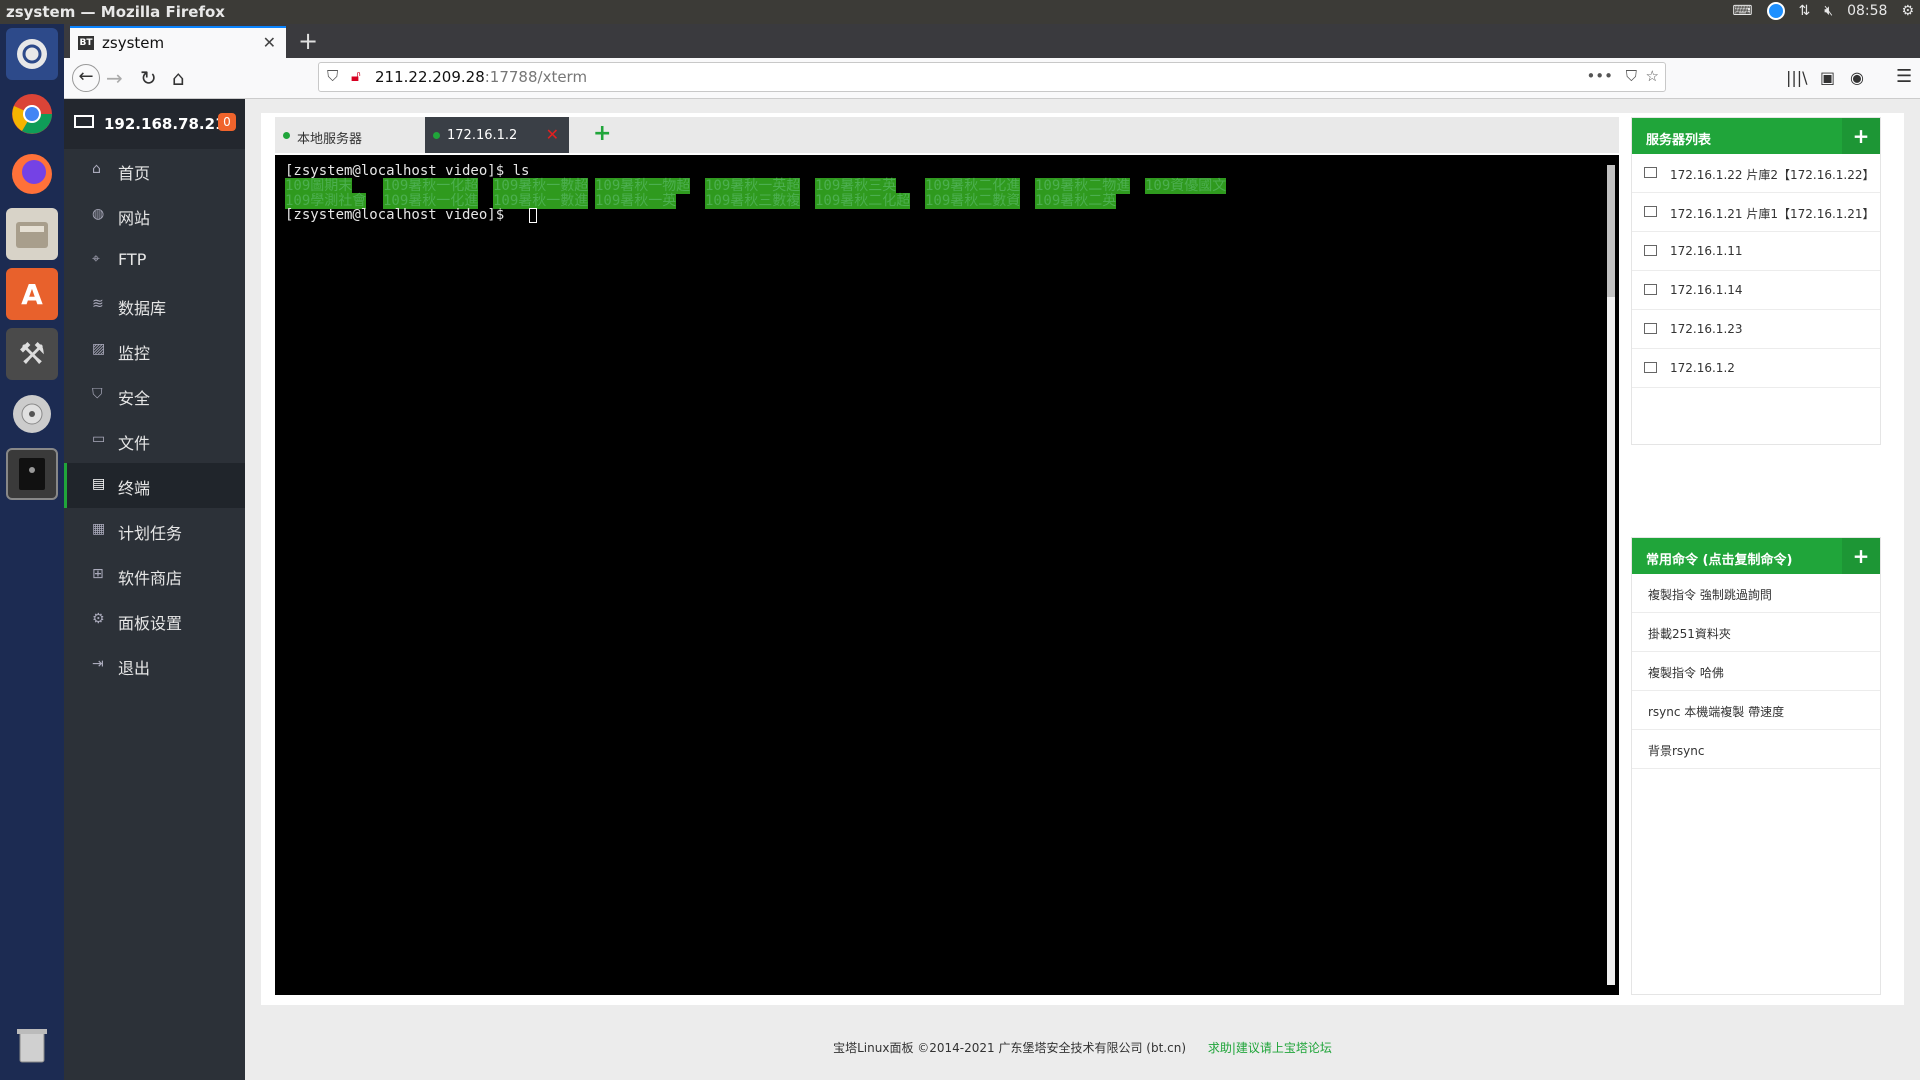 The image size is (1920, 1080). Describe the element at coordinates (973, 186) in the screenshot. I see `directory-entry: 109暑秋二化進` at that location.